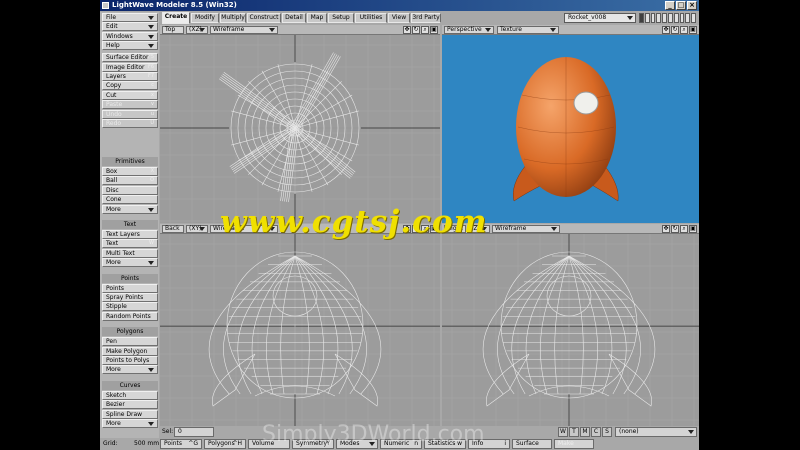 The width and height of the screenshot is (800, 450). I want to click on tab-detail: Detail, so click(294, 18).